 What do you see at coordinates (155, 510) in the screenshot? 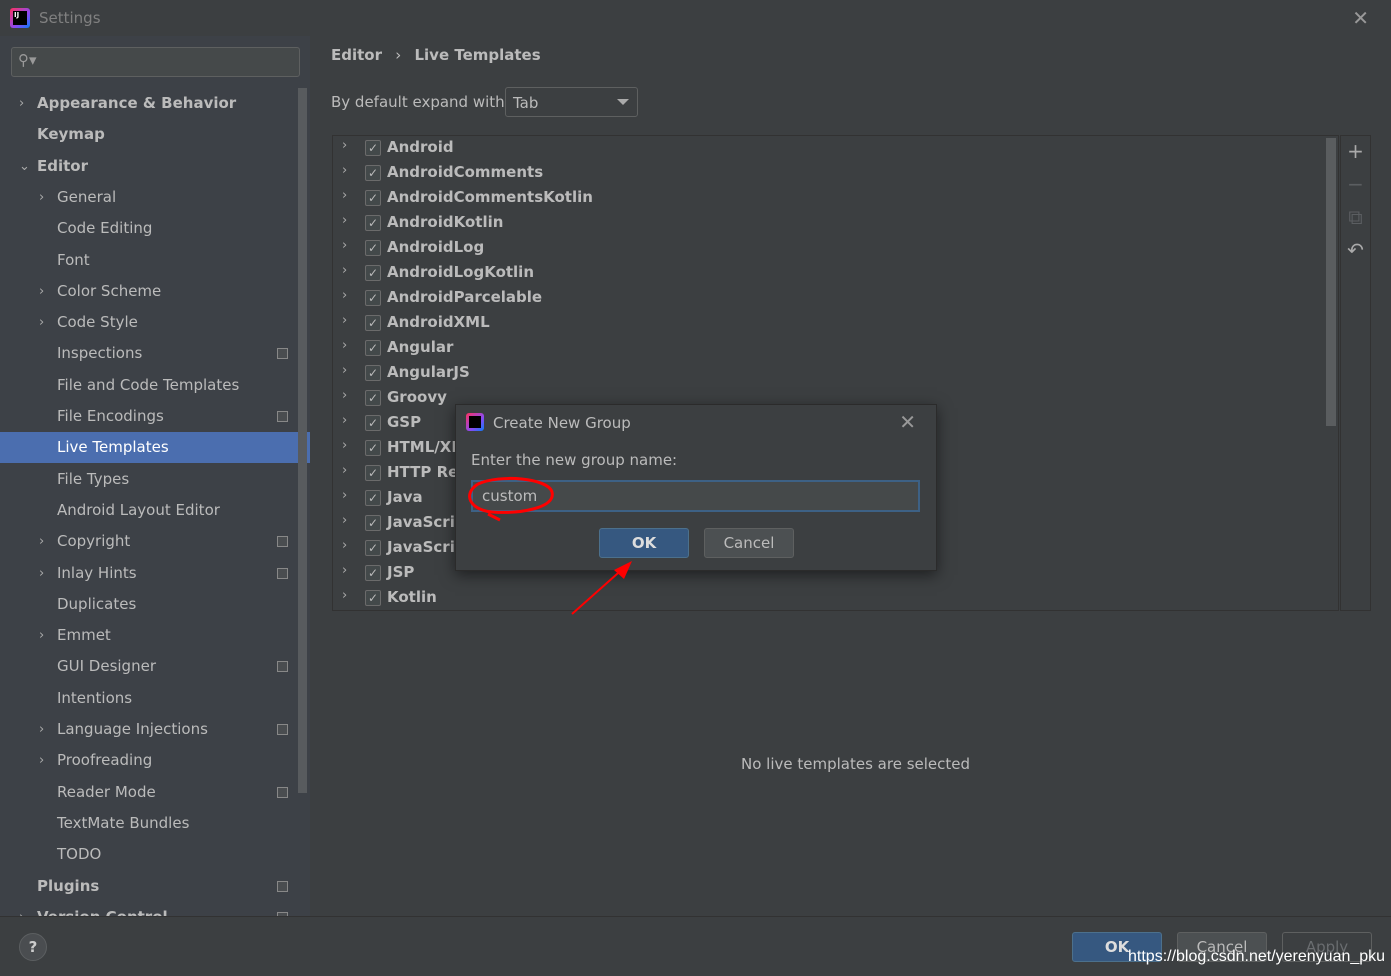
I see `sidebar-item-android-layout-editor: Android Layout Editor` at bounding box center [155, 510].